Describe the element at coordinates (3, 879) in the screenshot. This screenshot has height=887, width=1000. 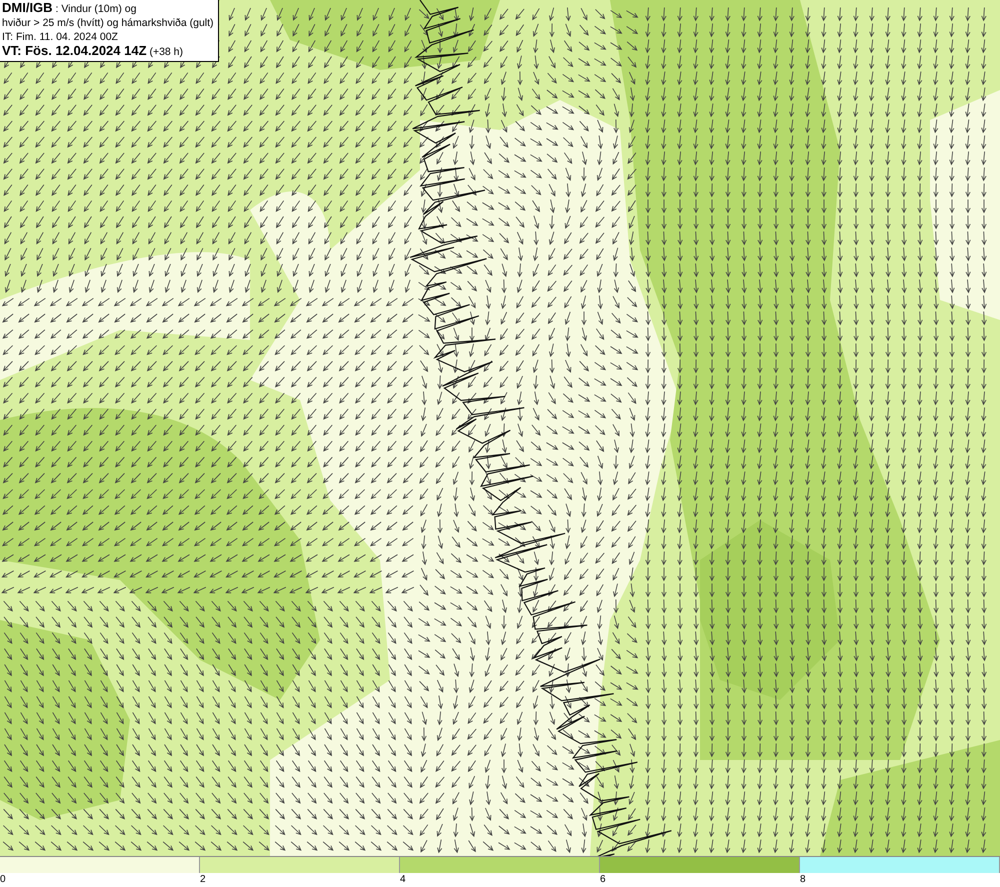
I see `legend-tick-label: 0` at that location.